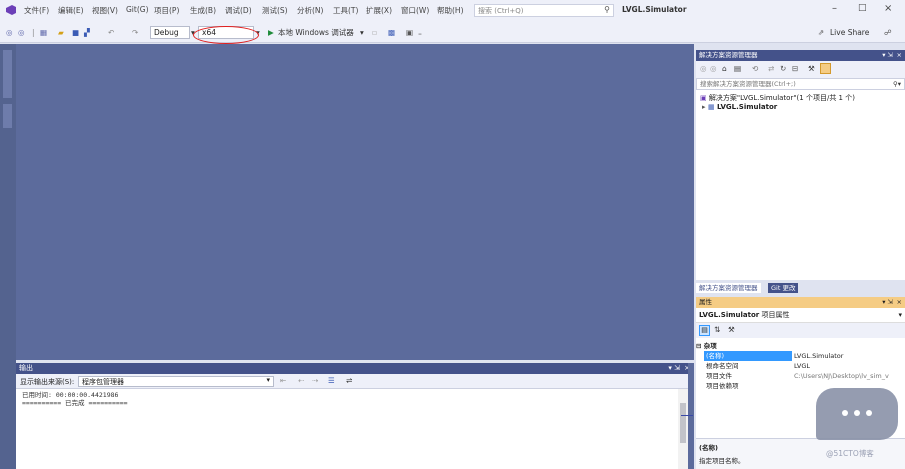 The height and width of the screenshot is (469, 905). What do you see at coordinates (75, 32) in the screenshot?
I see `save-icon: ■` at bounding box center [75, 32].